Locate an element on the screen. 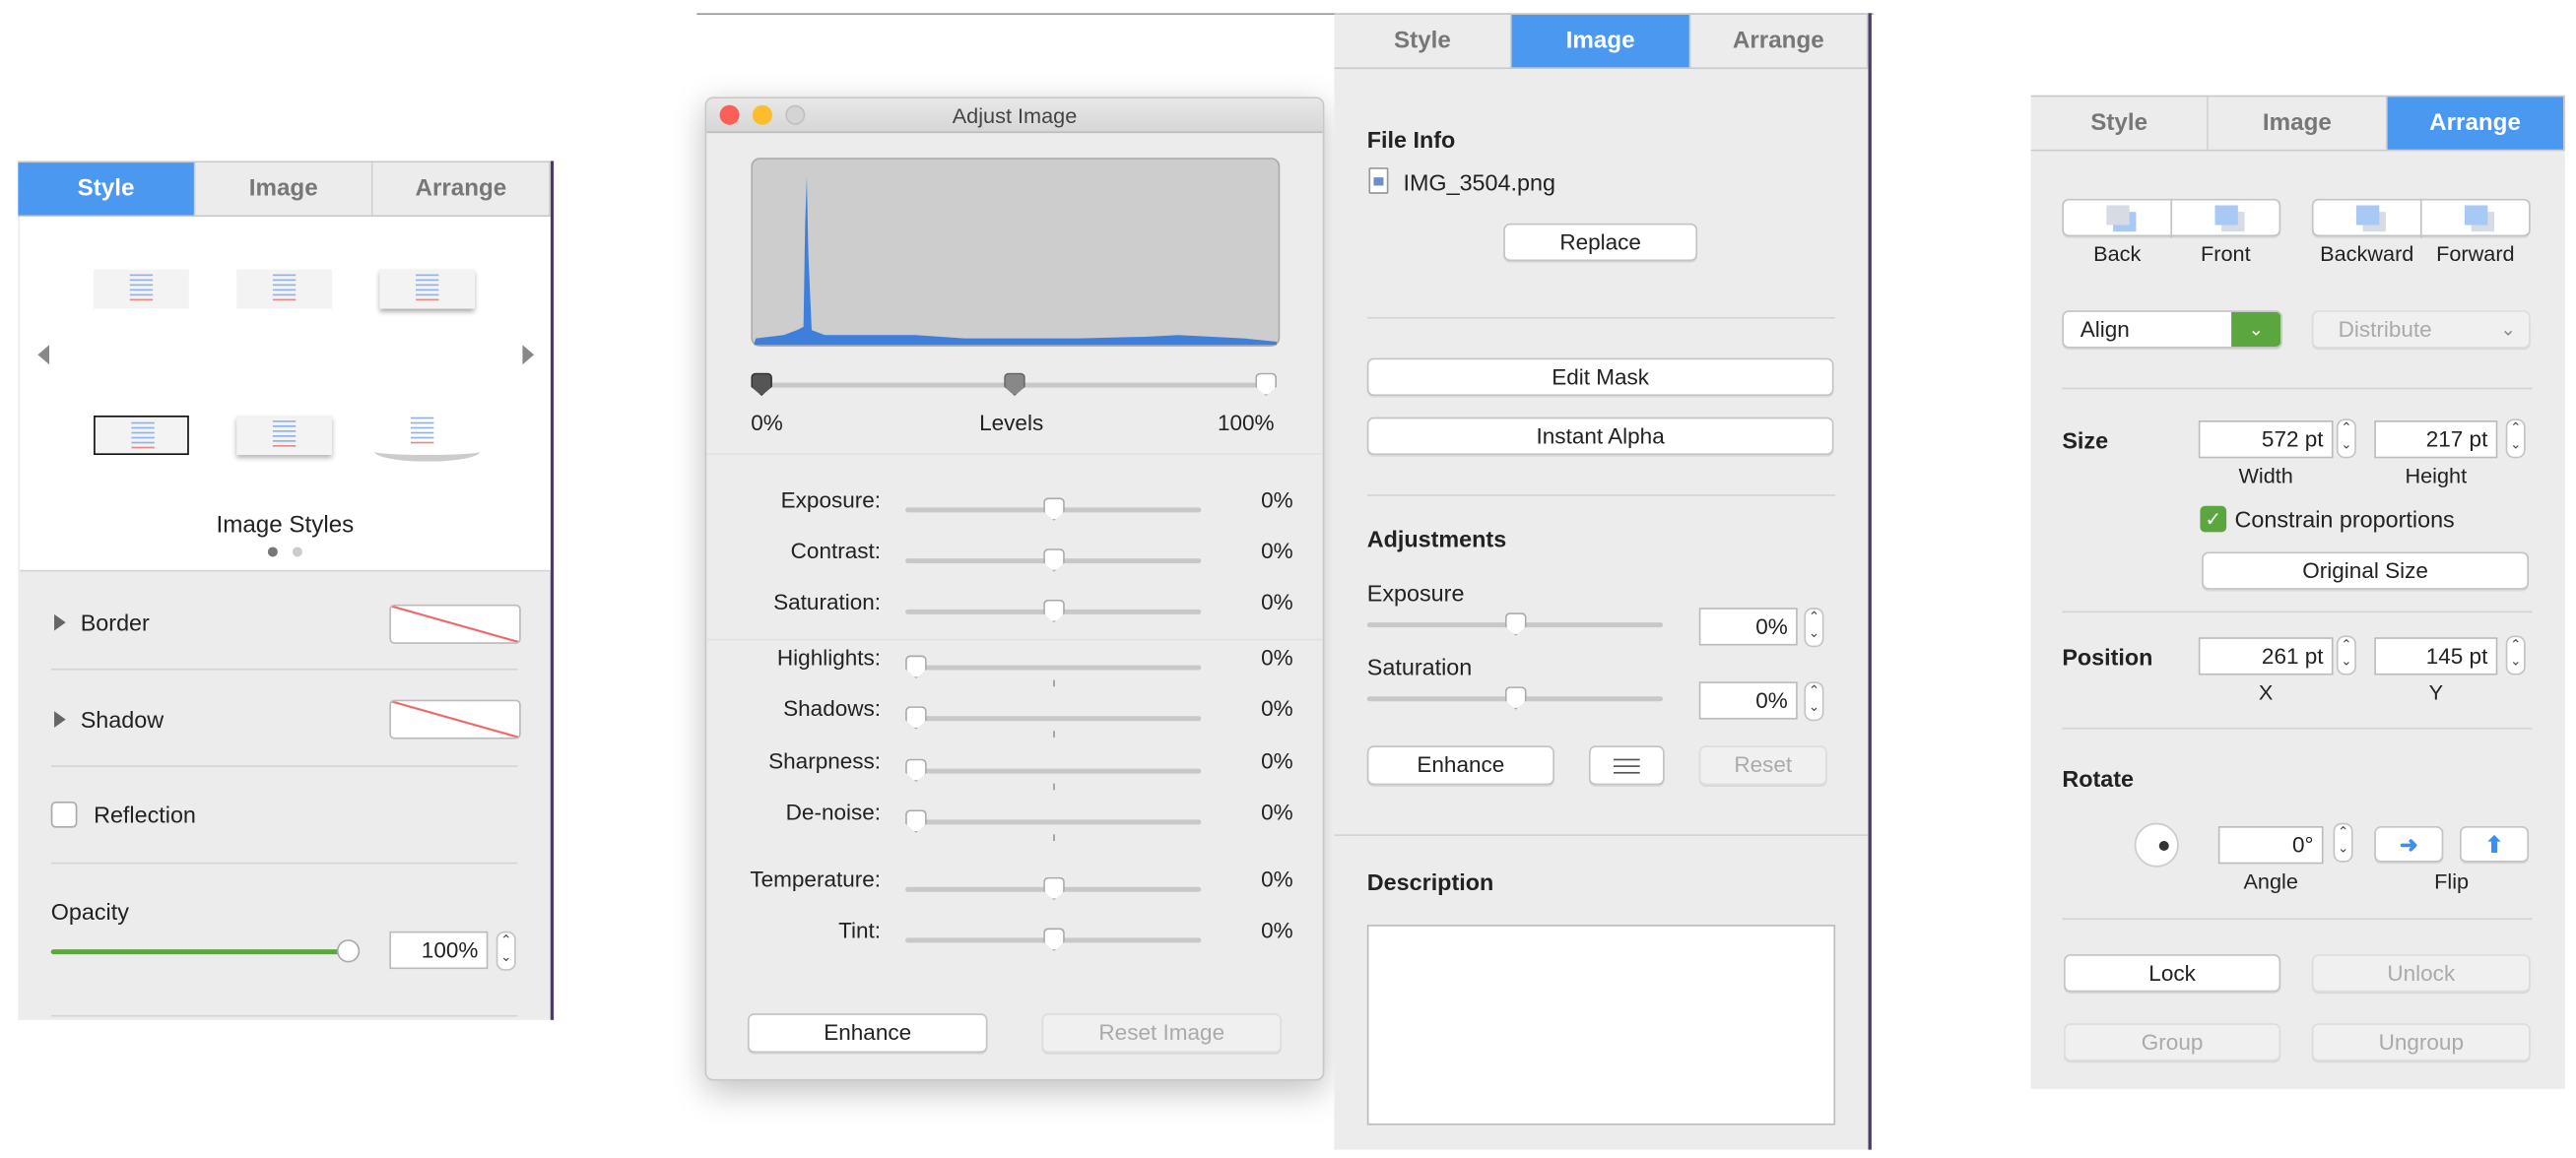  replace-button: Replace is located at coordinates (1601, 243).